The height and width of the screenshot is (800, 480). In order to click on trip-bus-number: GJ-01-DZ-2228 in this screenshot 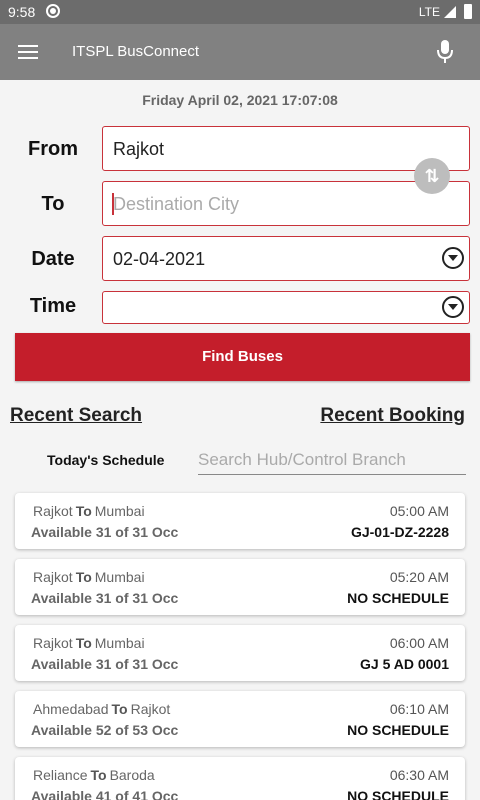, I will do `click(399, 532)`.